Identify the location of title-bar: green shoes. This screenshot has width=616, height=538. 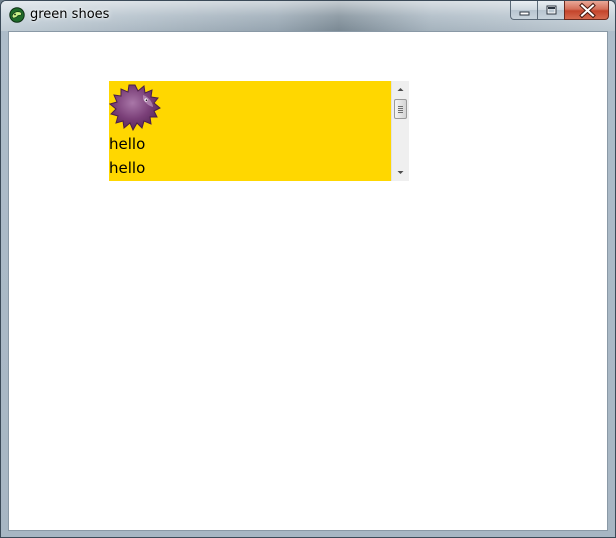
(308, 16).